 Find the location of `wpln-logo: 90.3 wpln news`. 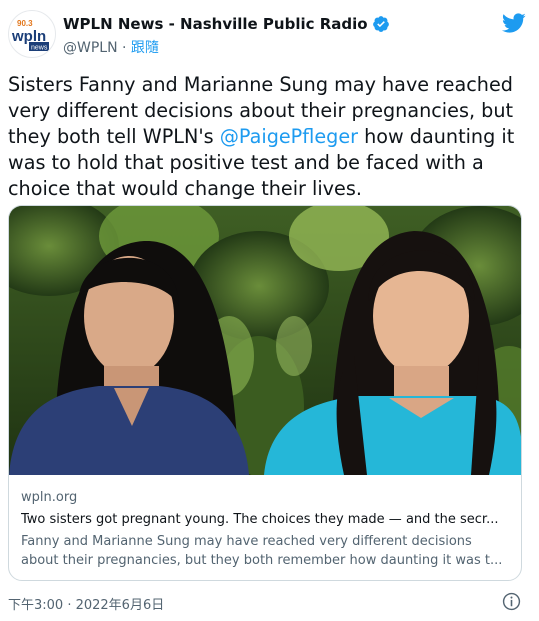

wpln-logo: 90.3 wpln news is located at coordinates (30, 35).